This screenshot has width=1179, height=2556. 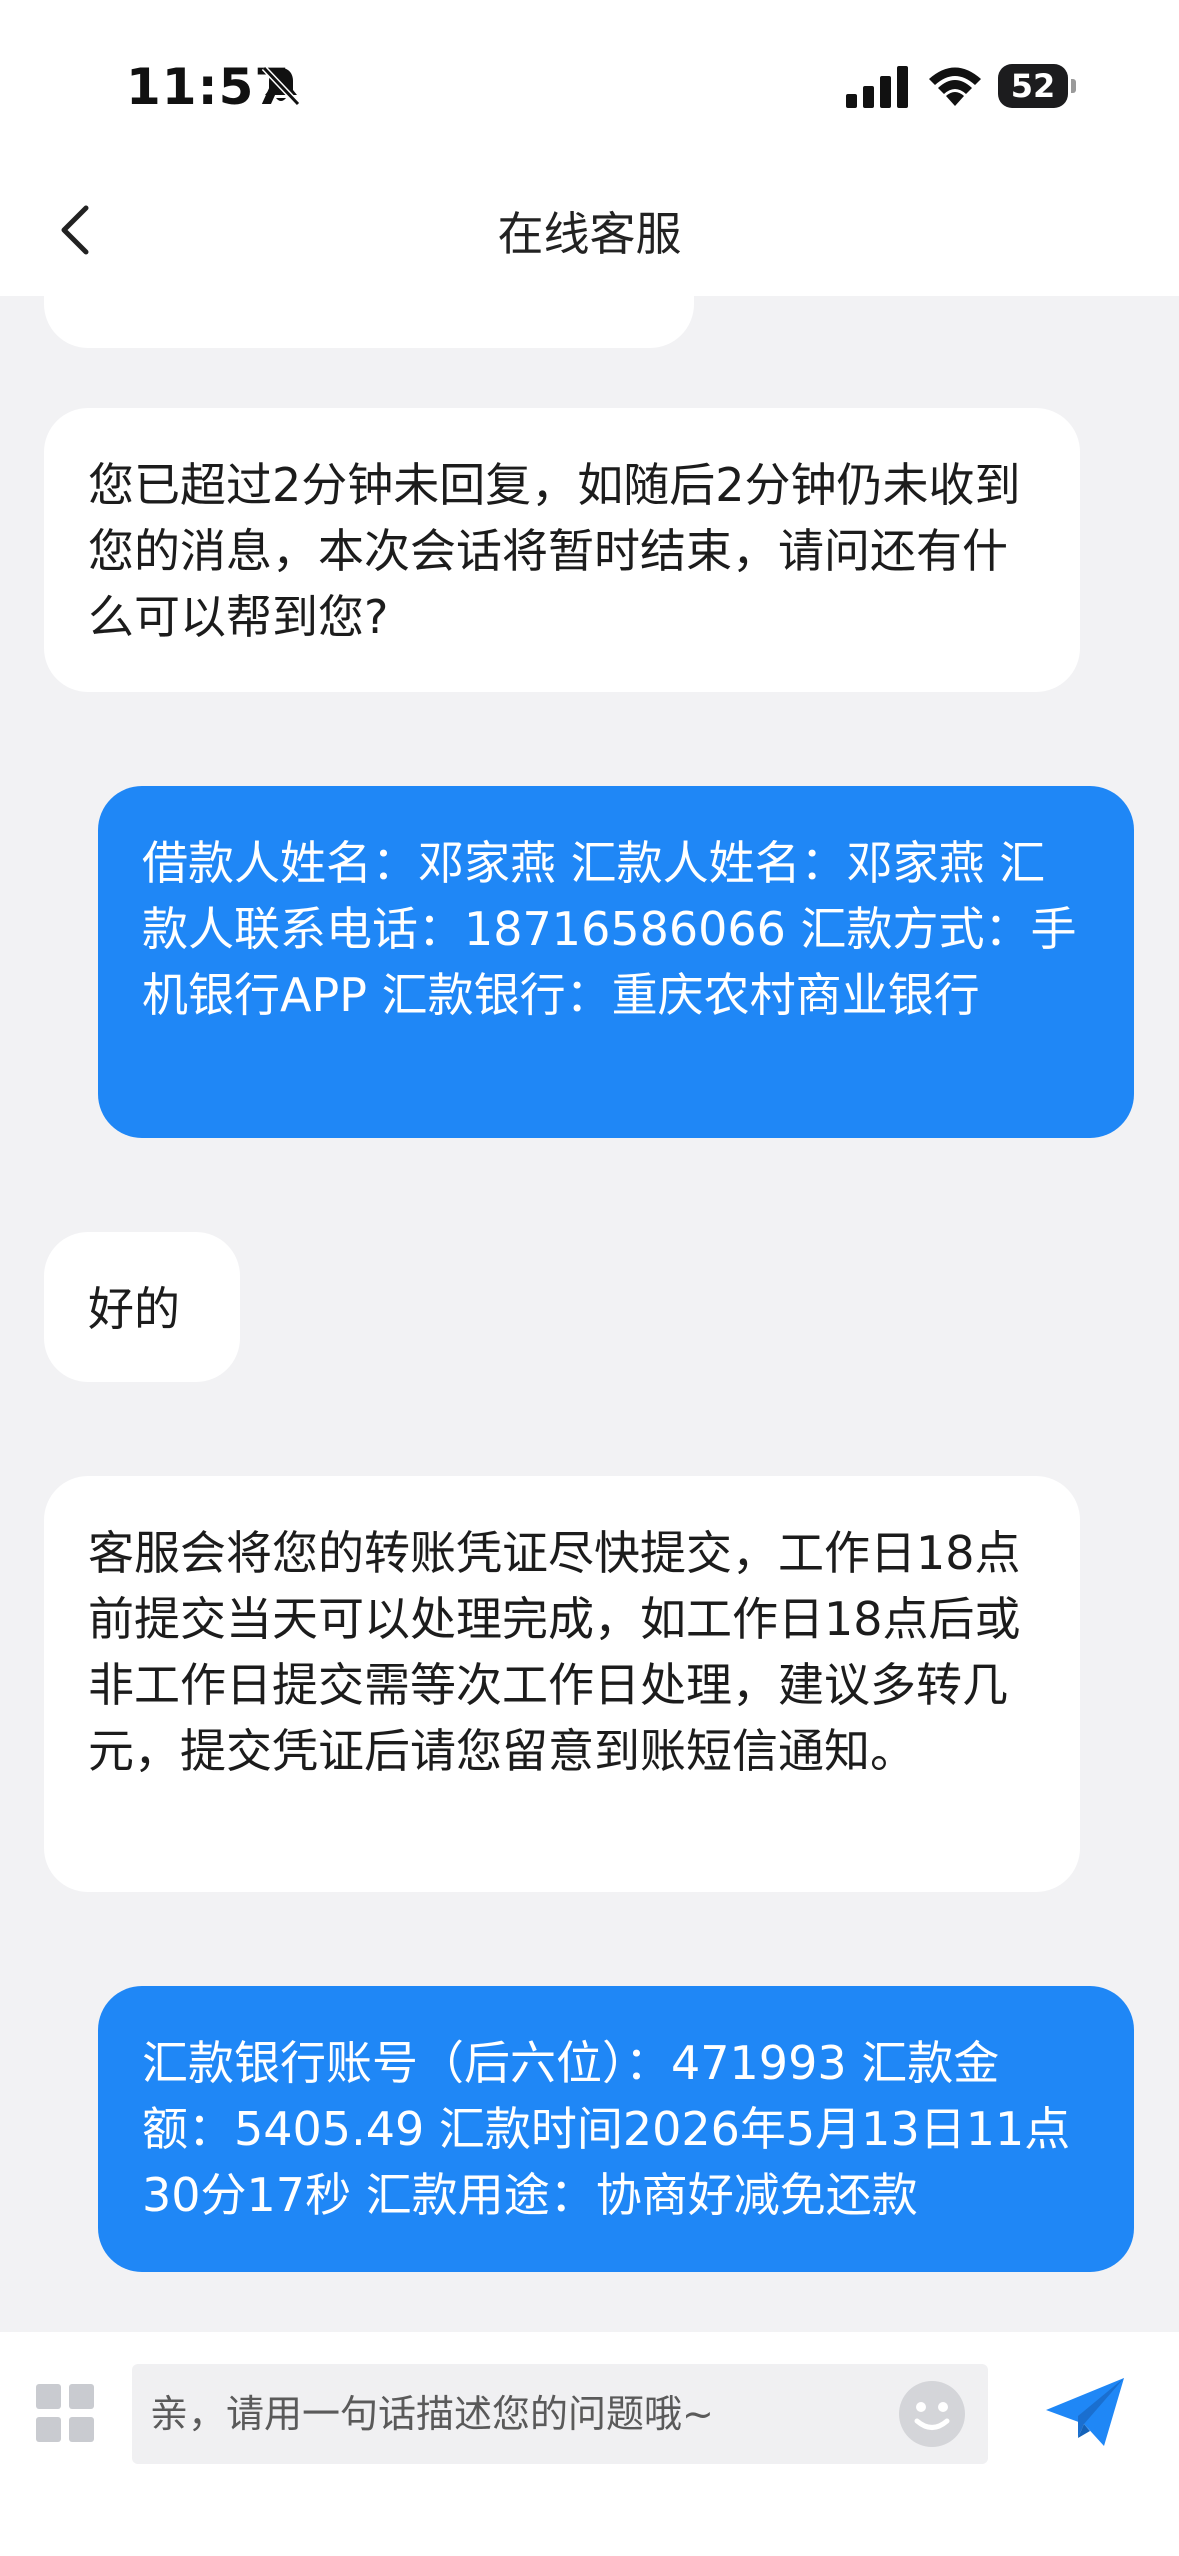 What do you see at coordinates (1073, 86) in the screenshot?
I see `battery-cap` at bounding box center [1073, 86].